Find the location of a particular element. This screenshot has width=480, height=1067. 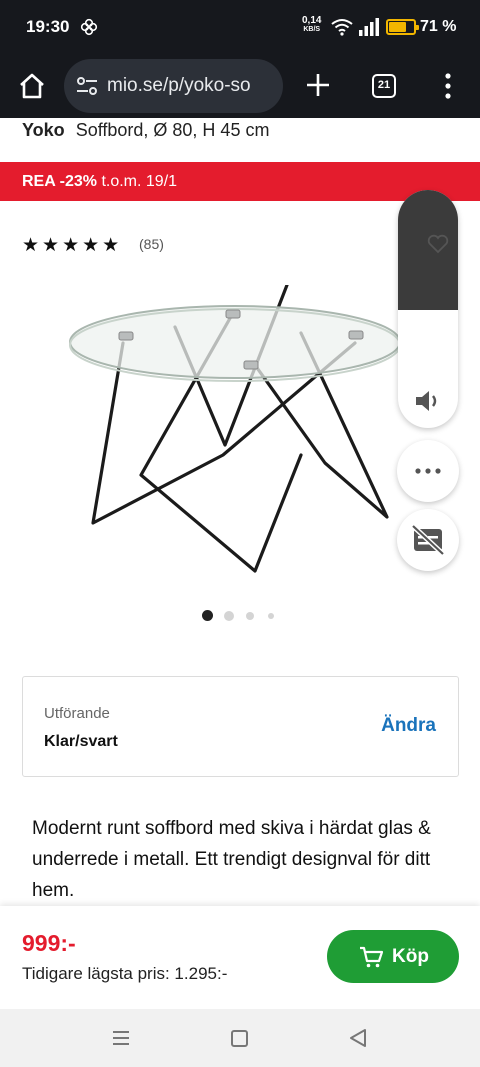

product-title: Yoko Soffbord, Ø 80, H 45 cm is located at coordinates (145, 130).